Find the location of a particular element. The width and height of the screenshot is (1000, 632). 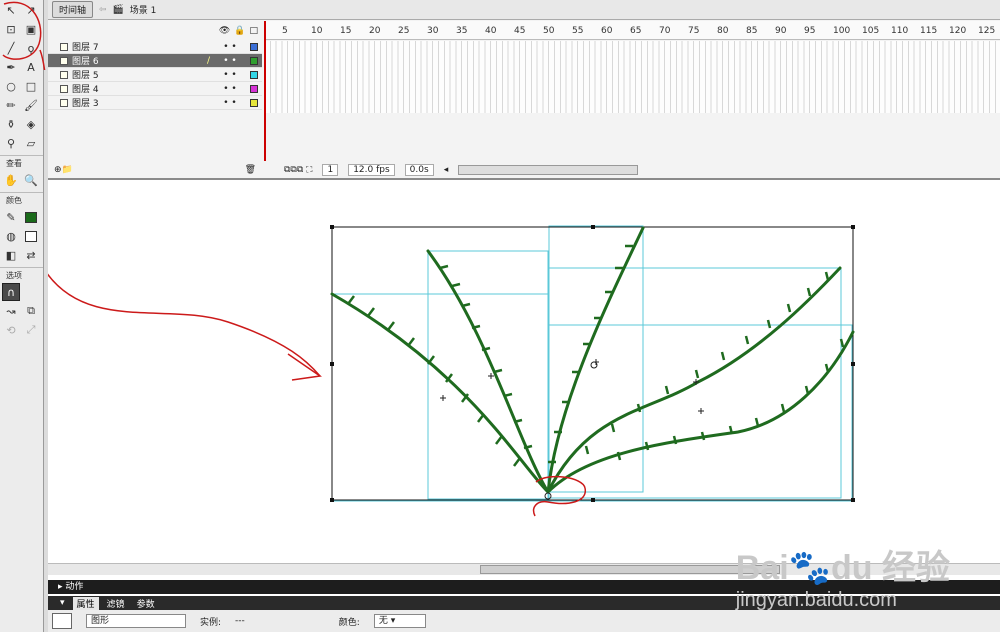

layer-row: 图层 4 • • is located at coordinates (155, 89).